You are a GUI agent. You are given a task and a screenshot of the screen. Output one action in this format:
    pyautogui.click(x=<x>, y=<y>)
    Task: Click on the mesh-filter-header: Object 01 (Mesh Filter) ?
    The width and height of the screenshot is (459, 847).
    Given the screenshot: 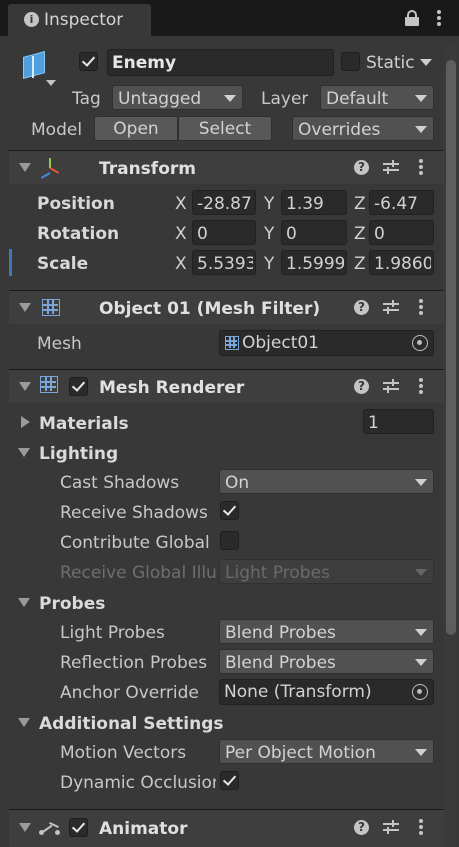 What is the action you would take?
    pyautogui.click(x=226, y=307)
    